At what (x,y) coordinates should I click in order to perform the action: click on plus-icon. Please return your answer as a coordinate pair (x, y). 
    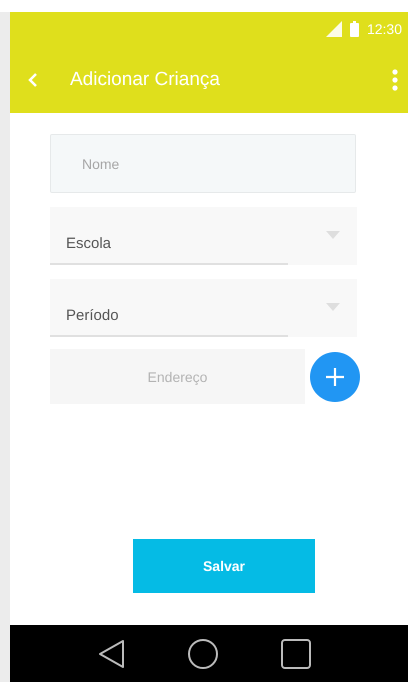
    Looking at the image, I should click on (335, 377).